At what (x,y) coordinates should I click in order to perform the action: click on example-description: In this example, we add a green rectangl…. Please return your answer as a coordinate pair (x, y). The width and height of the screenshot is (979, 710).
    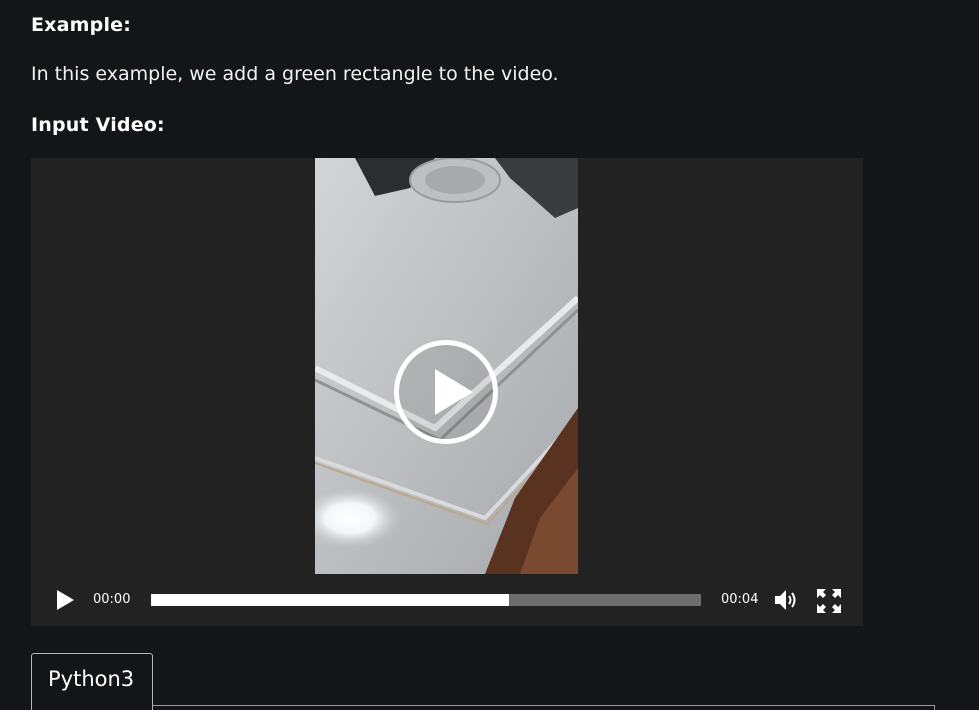
    Looking at the image, I should click on (295, 74).